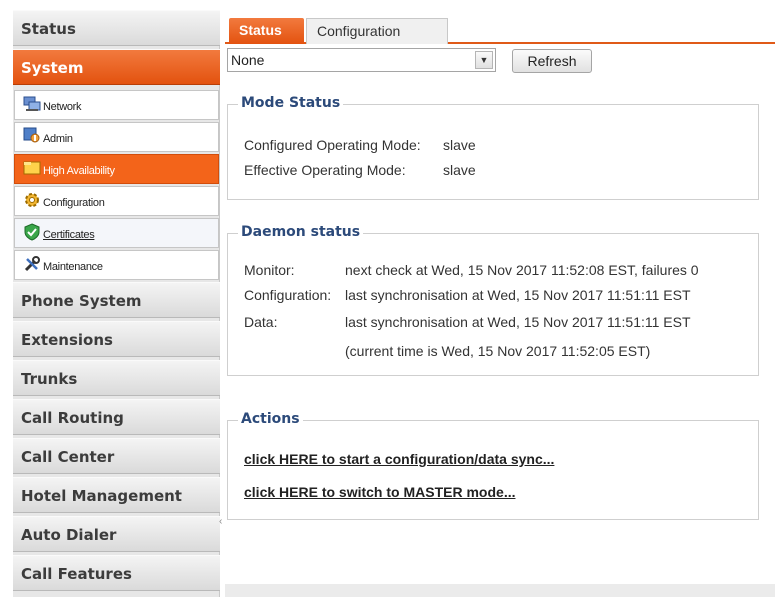 The image size is (775, 597). Describe the element at coordinates (116, 495) in the screenshot. I see `sidebar-category-hotel-management: Hotel Management` at that location.